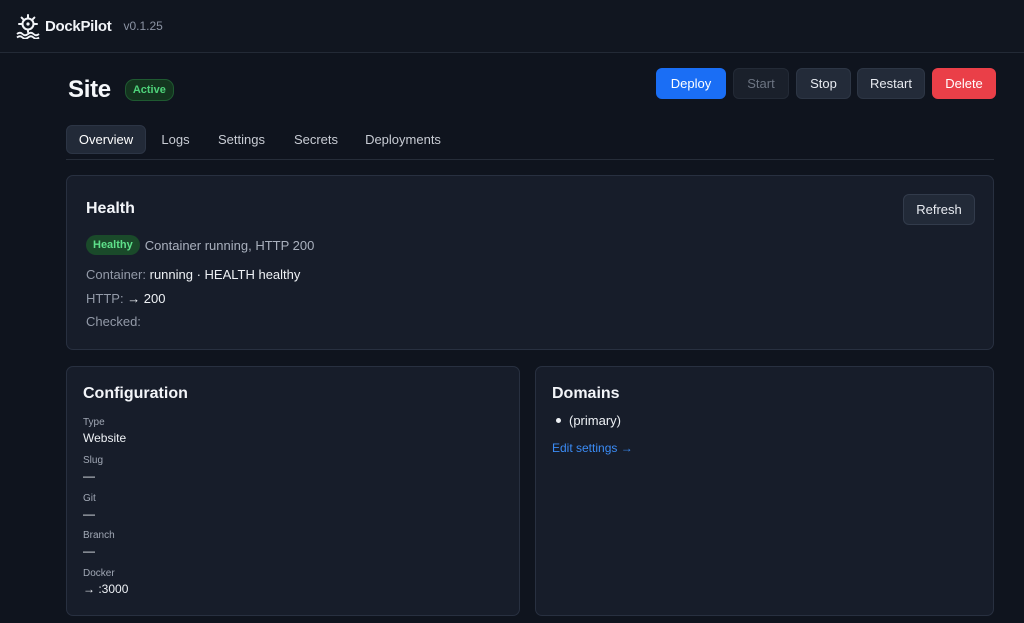  I want to click on deploy-button: Deploy, so click(691, 83).